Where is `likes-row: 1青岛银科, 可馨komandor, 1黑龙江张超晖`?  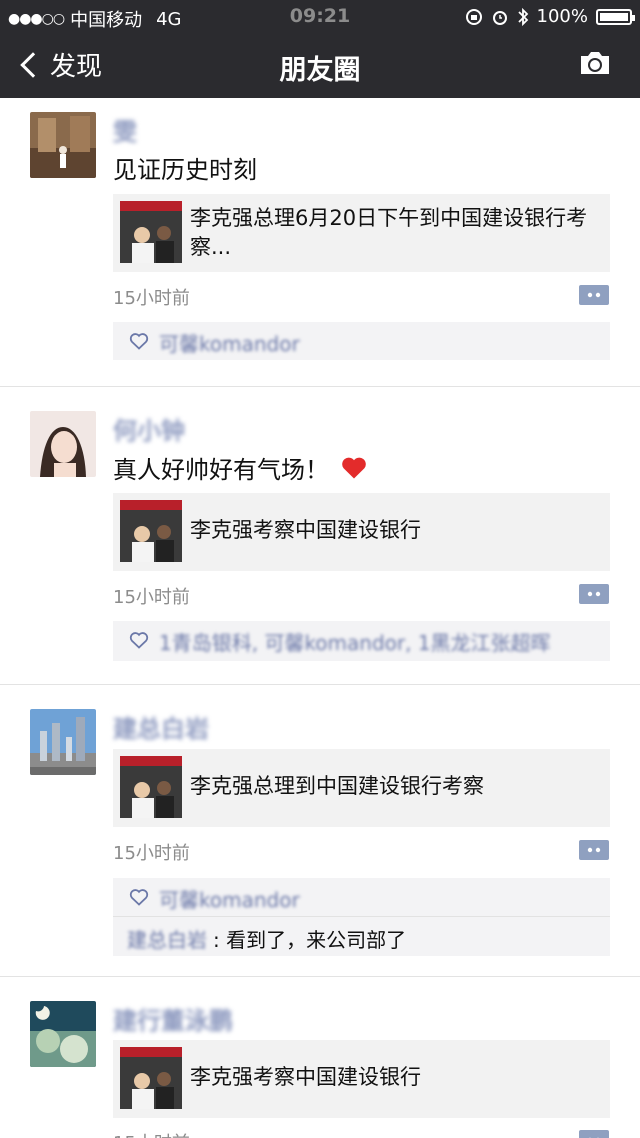 likes-row: 1青岛银科, 可馨komandor, 1黑龙江张超晖 is located at coordinates (361, 641).